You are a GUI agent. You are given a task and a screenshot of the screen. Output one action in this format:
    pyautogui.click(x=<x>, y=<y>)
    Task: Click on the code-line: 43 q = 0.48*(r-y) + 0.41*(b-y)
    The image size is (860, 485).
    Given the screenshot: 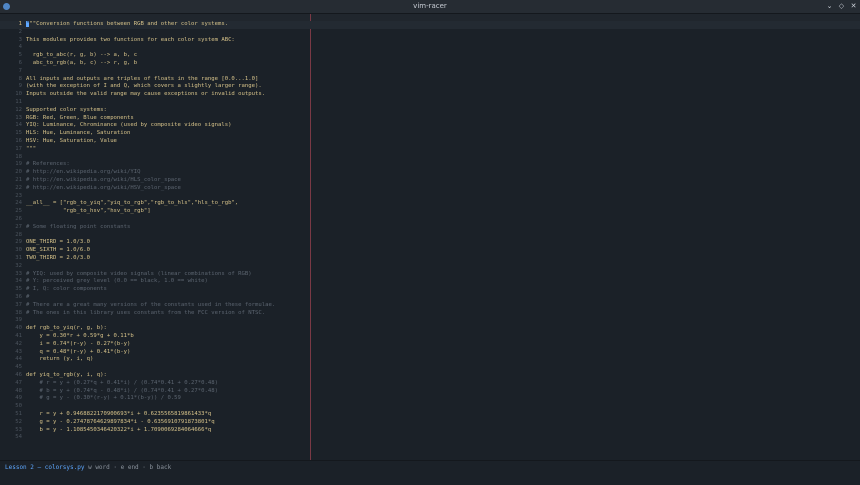 What is the action you would take?
    pyautogui.click(x=430, y=353)
    